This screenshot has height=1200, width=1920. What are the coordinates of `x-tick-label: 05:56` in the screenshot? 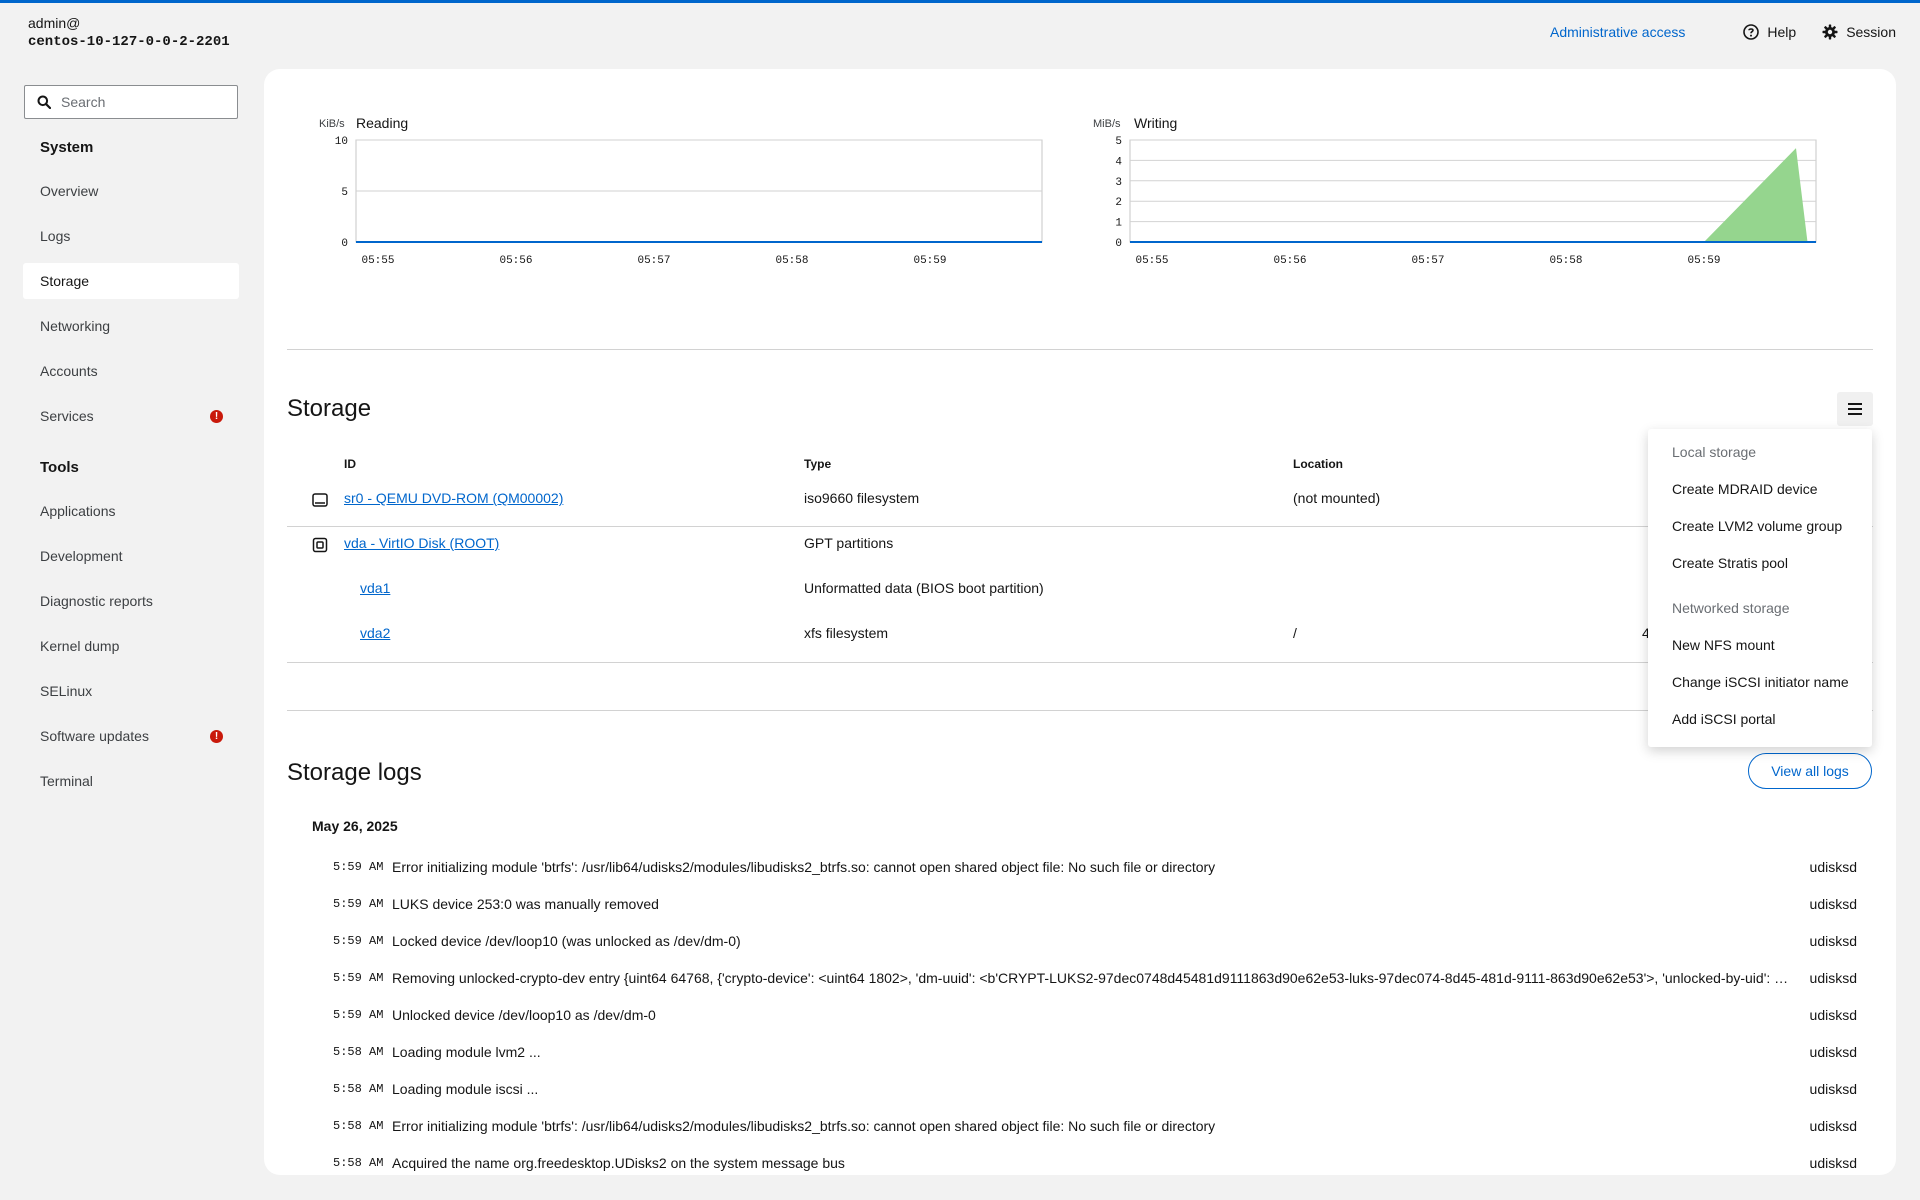 It's located at (1289, 261).